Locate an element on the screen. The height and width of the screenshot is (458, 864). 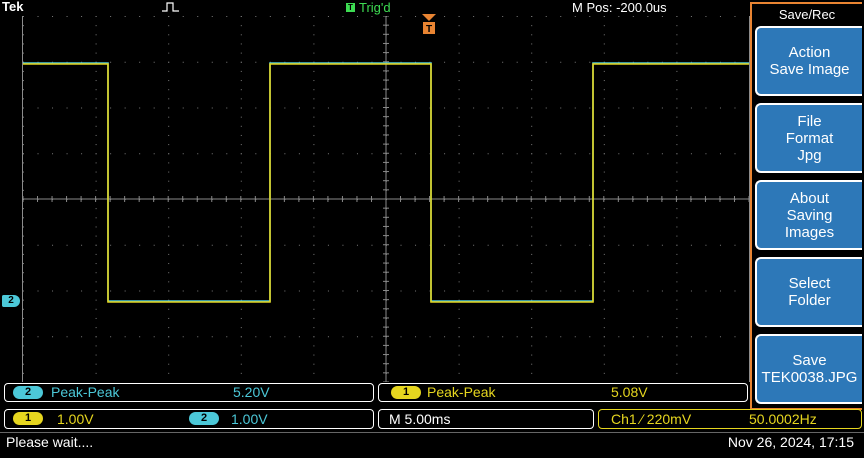
measurement-value: 5.08V is located at coordinates (629, 392).